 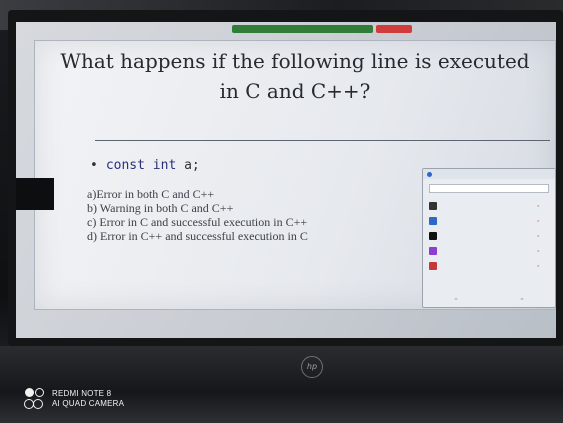 What do you see at coordinates (489, 174) in the screenshot?
I see `participants-panel-header` at bounding box center [489, 174].